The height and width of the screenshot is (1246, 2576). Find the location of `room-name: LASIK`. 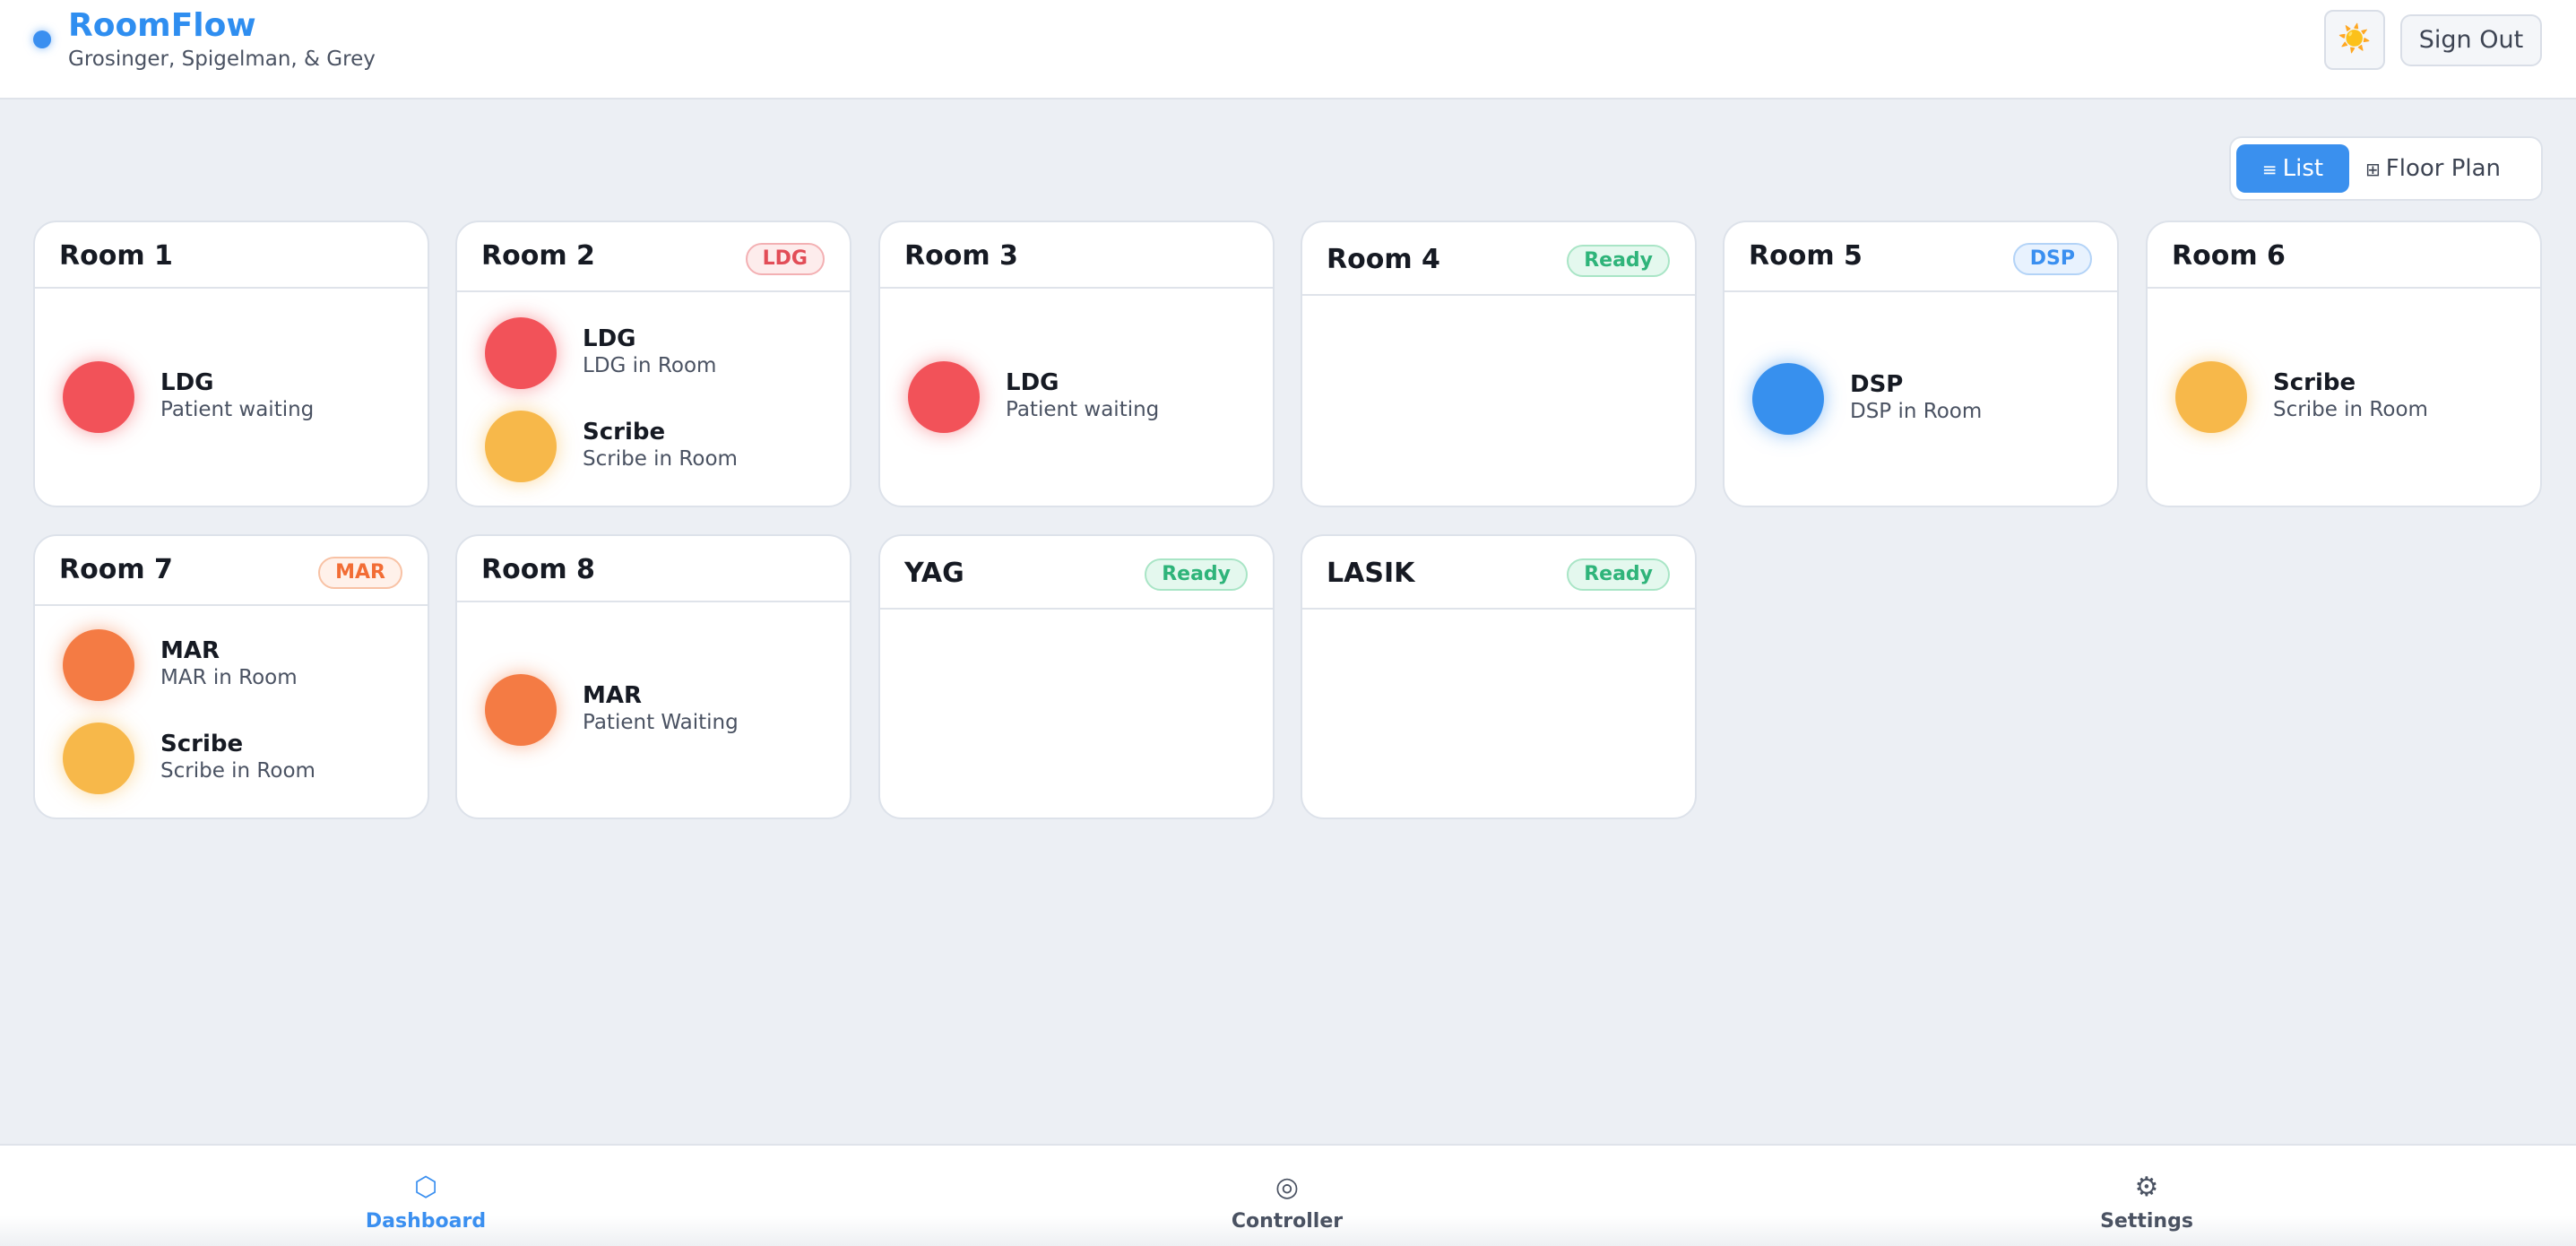

room-name: LASIK is located at coordinates (1371, 573).